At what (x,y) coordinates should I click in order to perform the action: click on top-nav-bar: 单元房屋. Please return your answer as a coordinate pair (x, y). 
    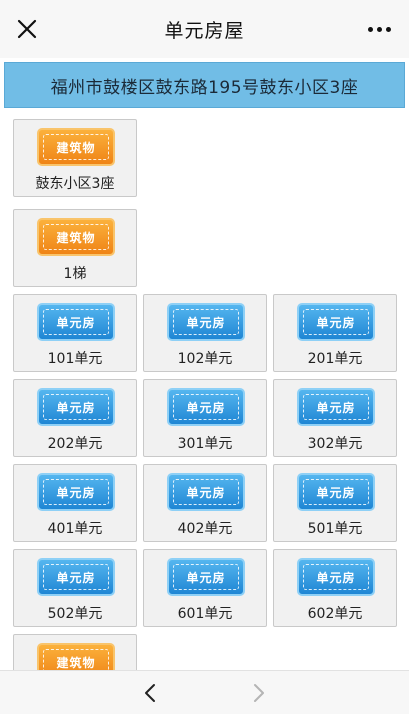
    Looking at the image, I should click on (204, 29).